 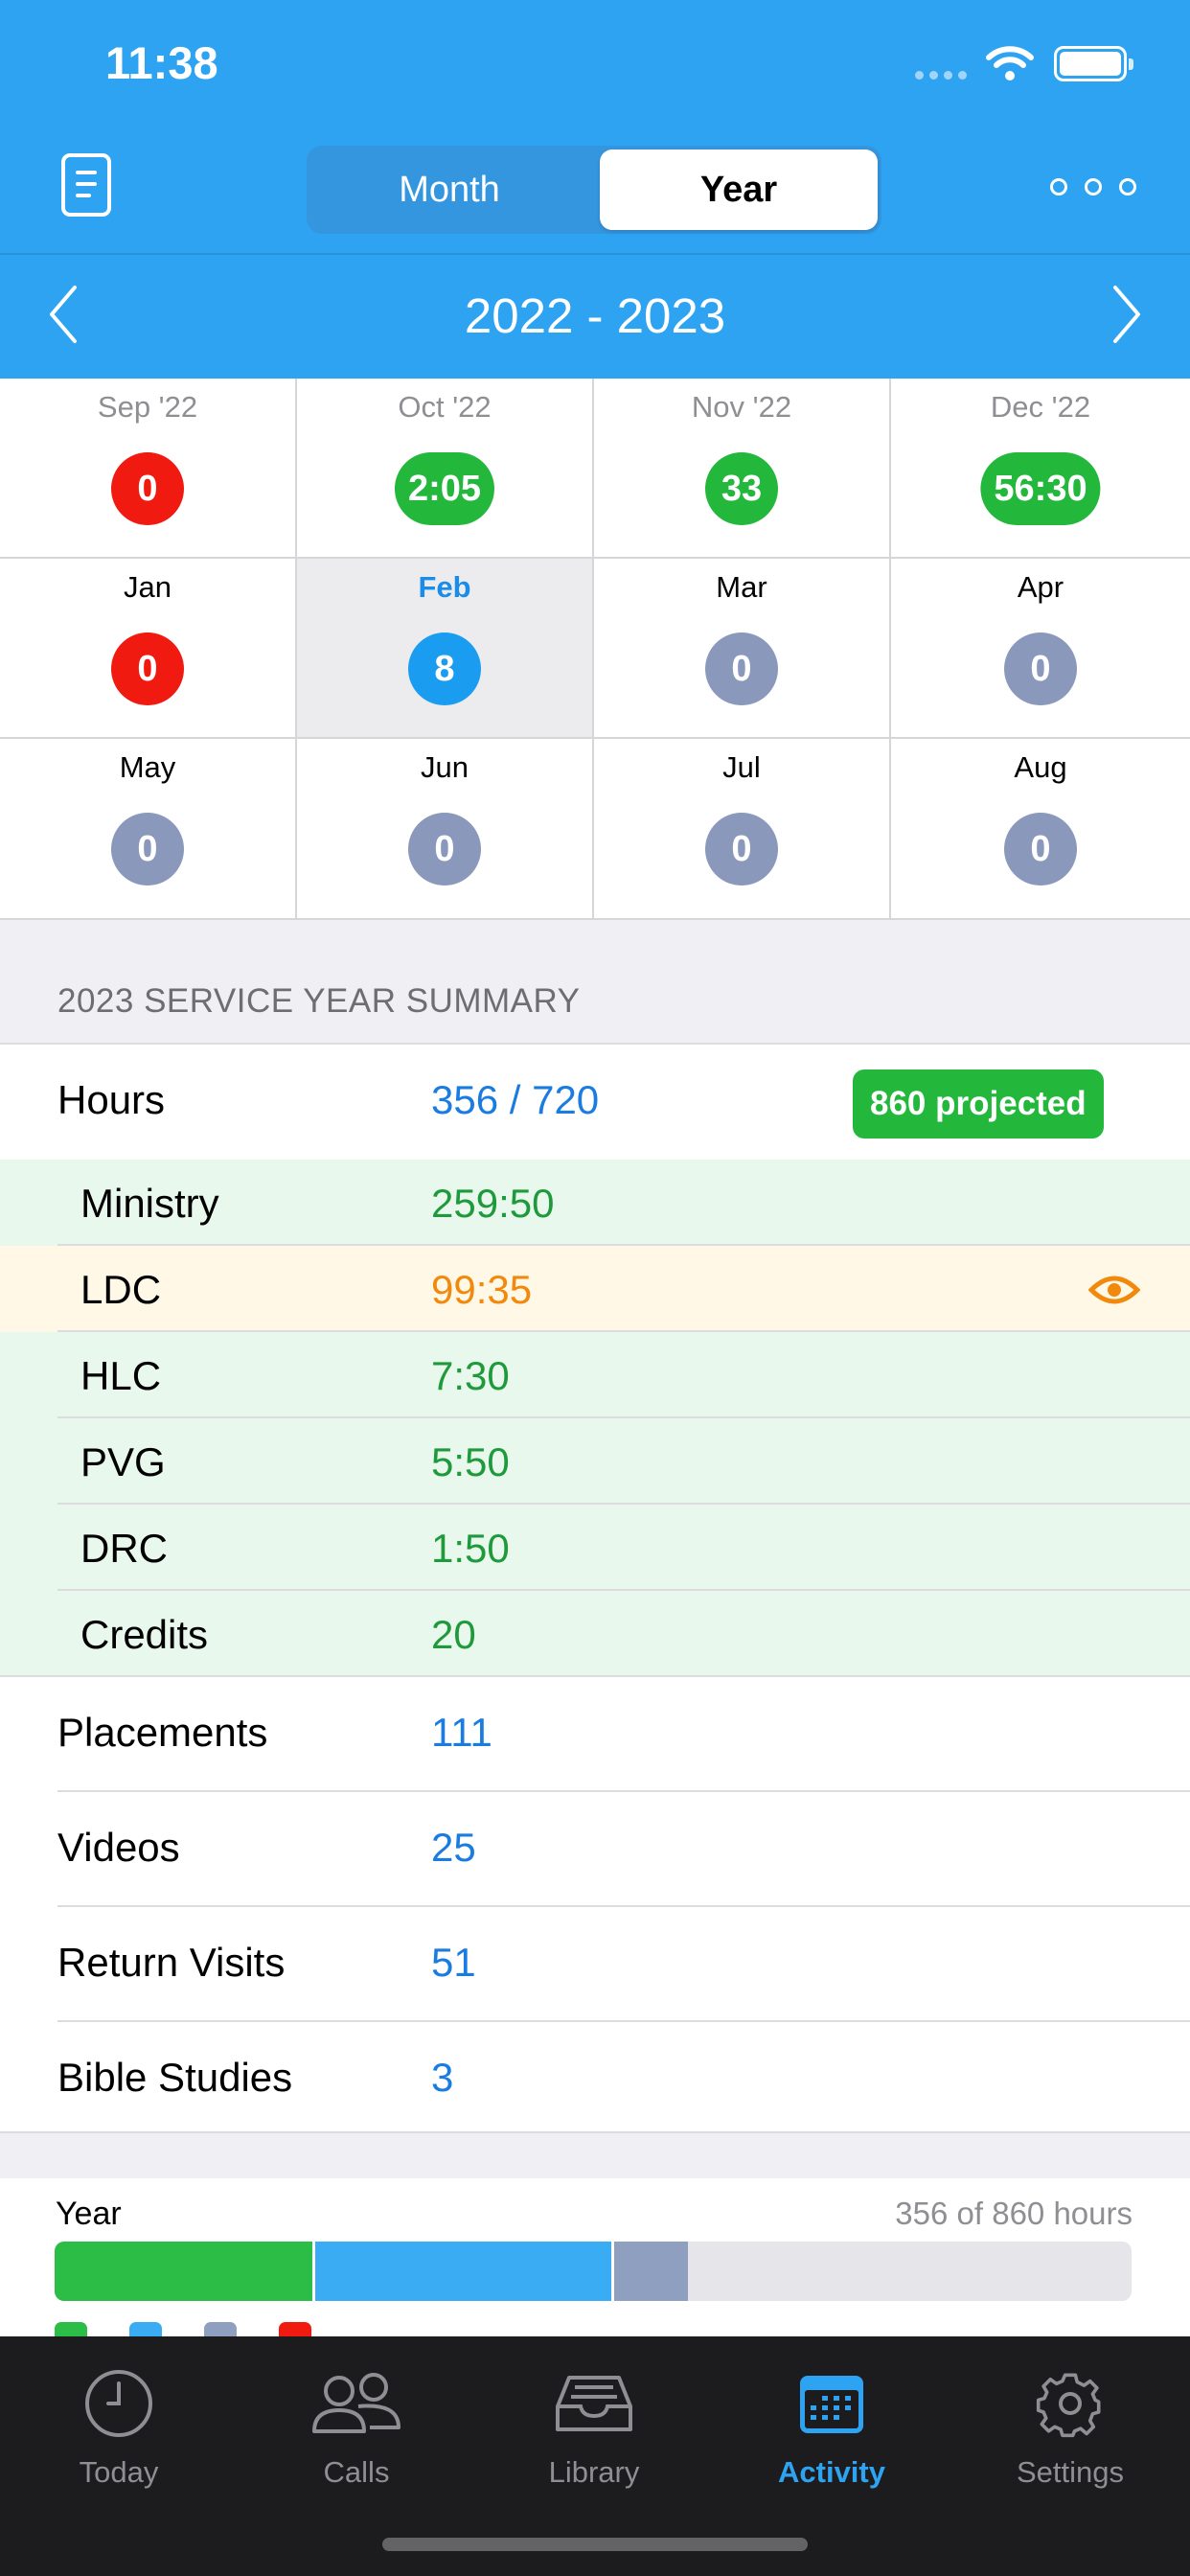 I want to click on tab-today: Today, so click(x=119, y=2423).